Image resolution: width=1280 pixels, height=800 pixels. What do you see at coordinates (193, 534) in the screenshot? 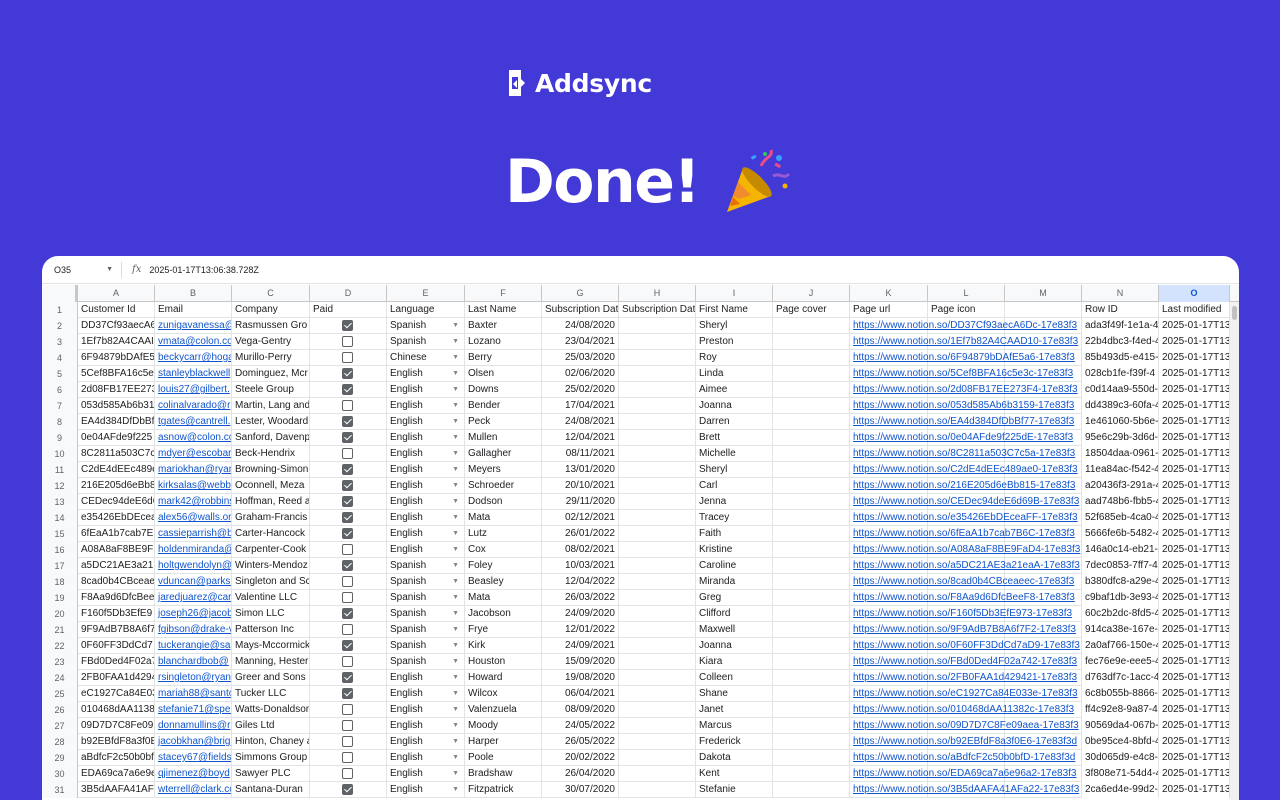
I see `email-cell: cassieparrish@b` at bounding box center [193, 534].